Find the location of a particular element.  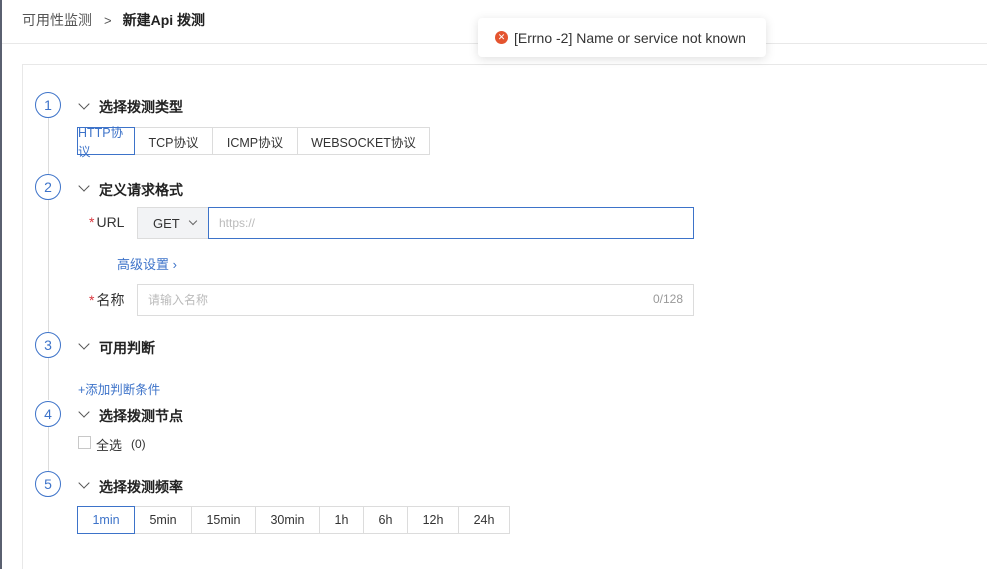

frequency-selector: 1min 5min 15min 30min 1h 6h 12h 24h is located at coordinates (293, 520).